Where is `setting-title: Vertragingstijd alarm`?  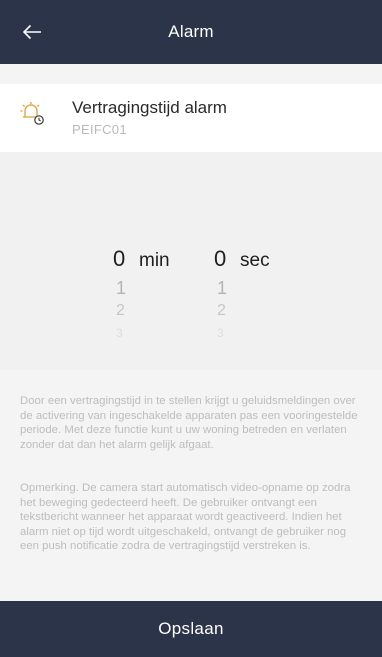
setting-title: Vertragingstijd alarm is located at coordinates (149, 107).